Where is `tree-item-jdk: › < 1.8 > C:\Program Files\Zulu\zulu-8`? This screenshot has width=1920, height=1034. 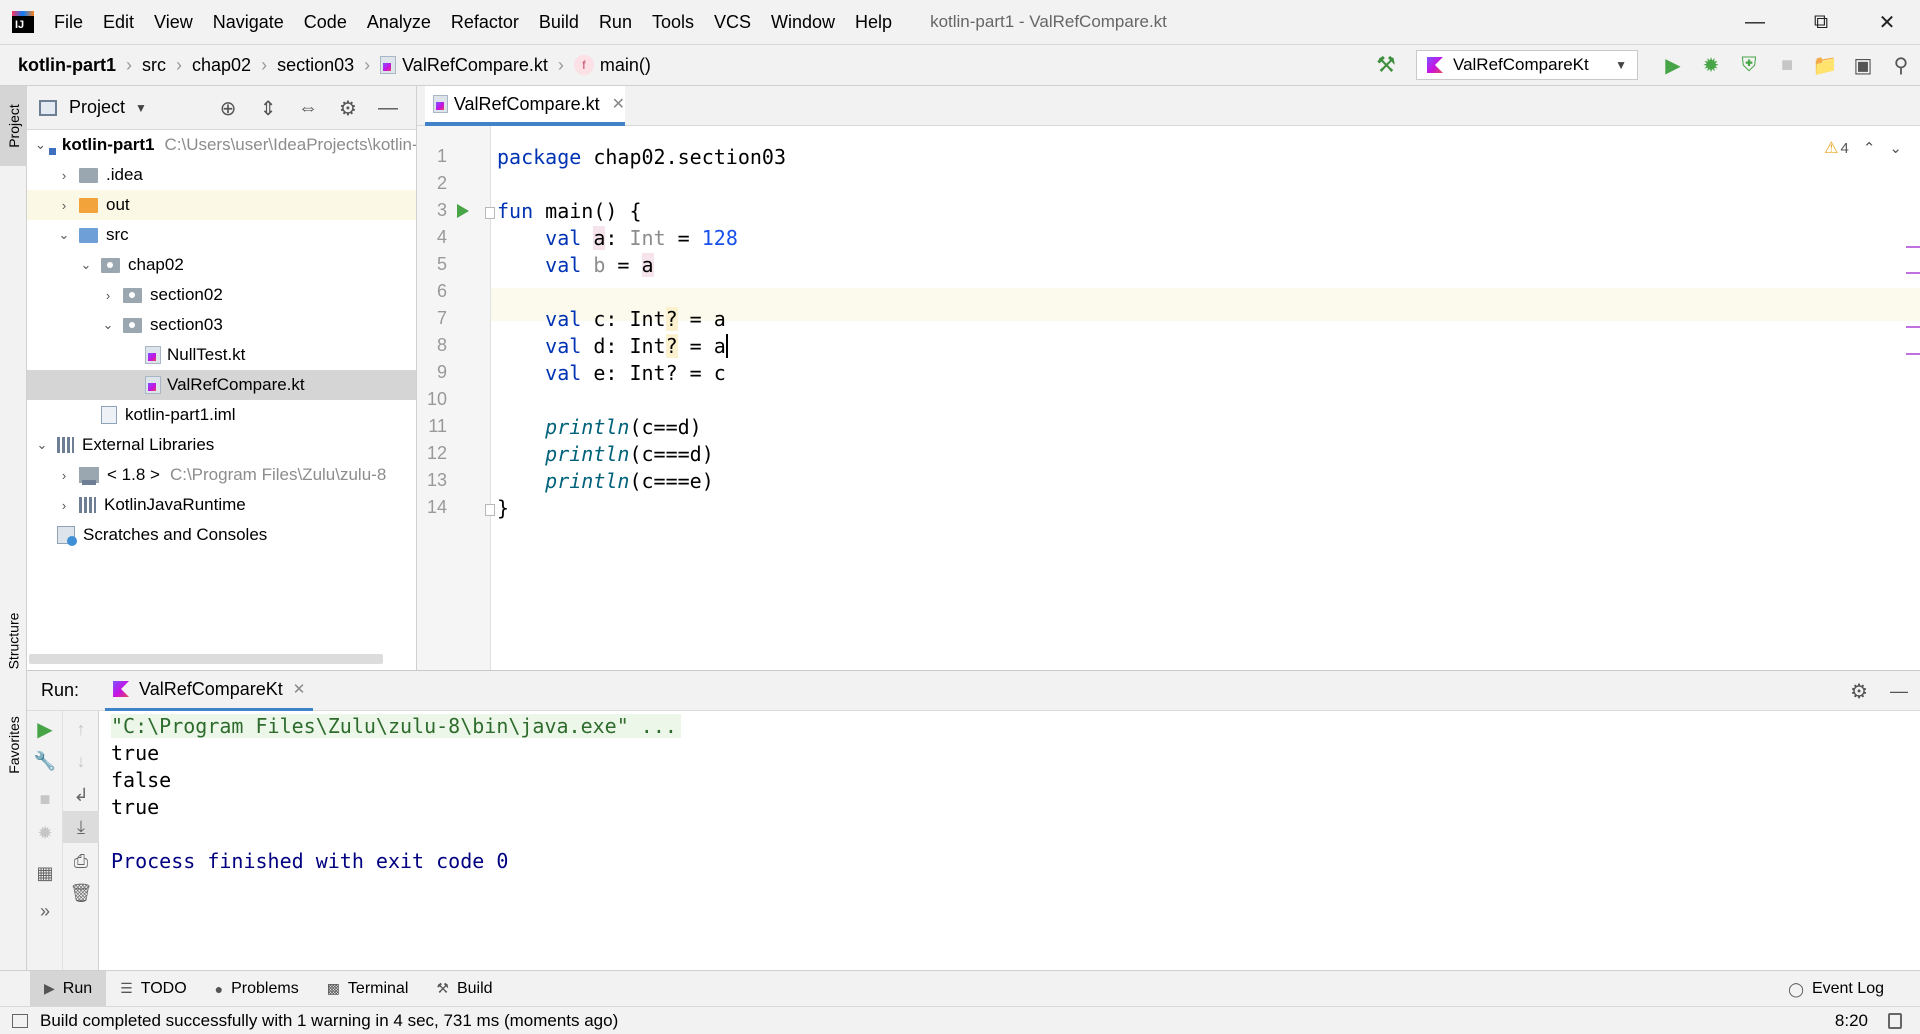
tree-item-jdk: › < 1.8 > C:\Program Files\Zulu\zulu-8 is located at coordinates (221, 475).